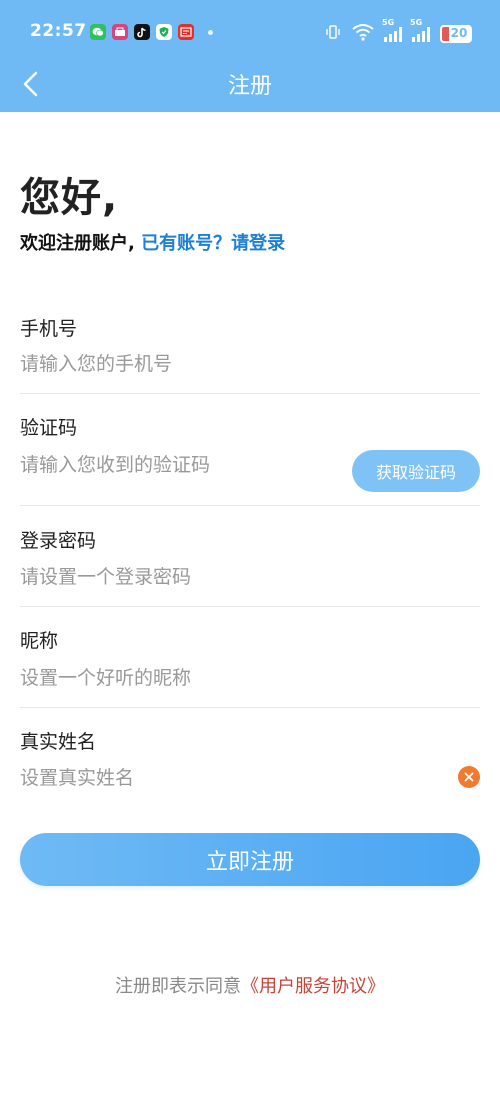 The width and height of the screenshot is (500, 1098). Describe the element at coordinates (58, 31) in the screenshot. I see `status-time: 22:57` at that location.